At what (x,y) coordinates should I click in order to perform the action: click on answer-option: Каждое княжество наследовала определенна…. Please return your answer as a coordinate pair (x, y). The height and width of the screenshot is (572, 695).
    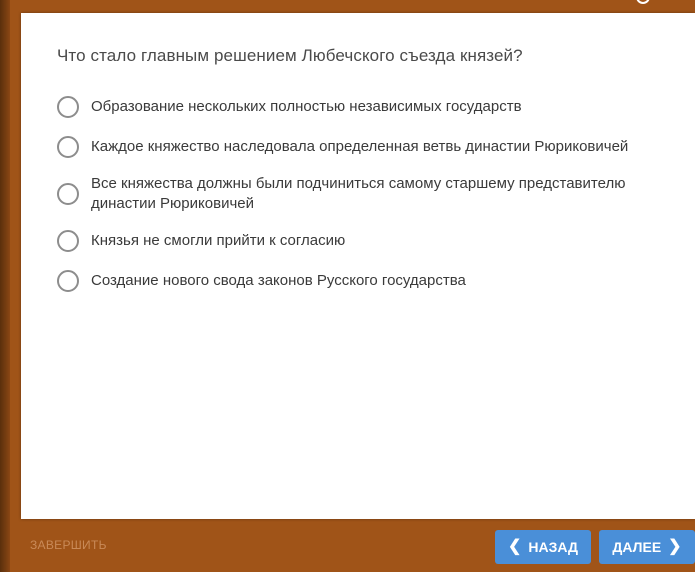
    Looking at the image, I should click on (367, 147).